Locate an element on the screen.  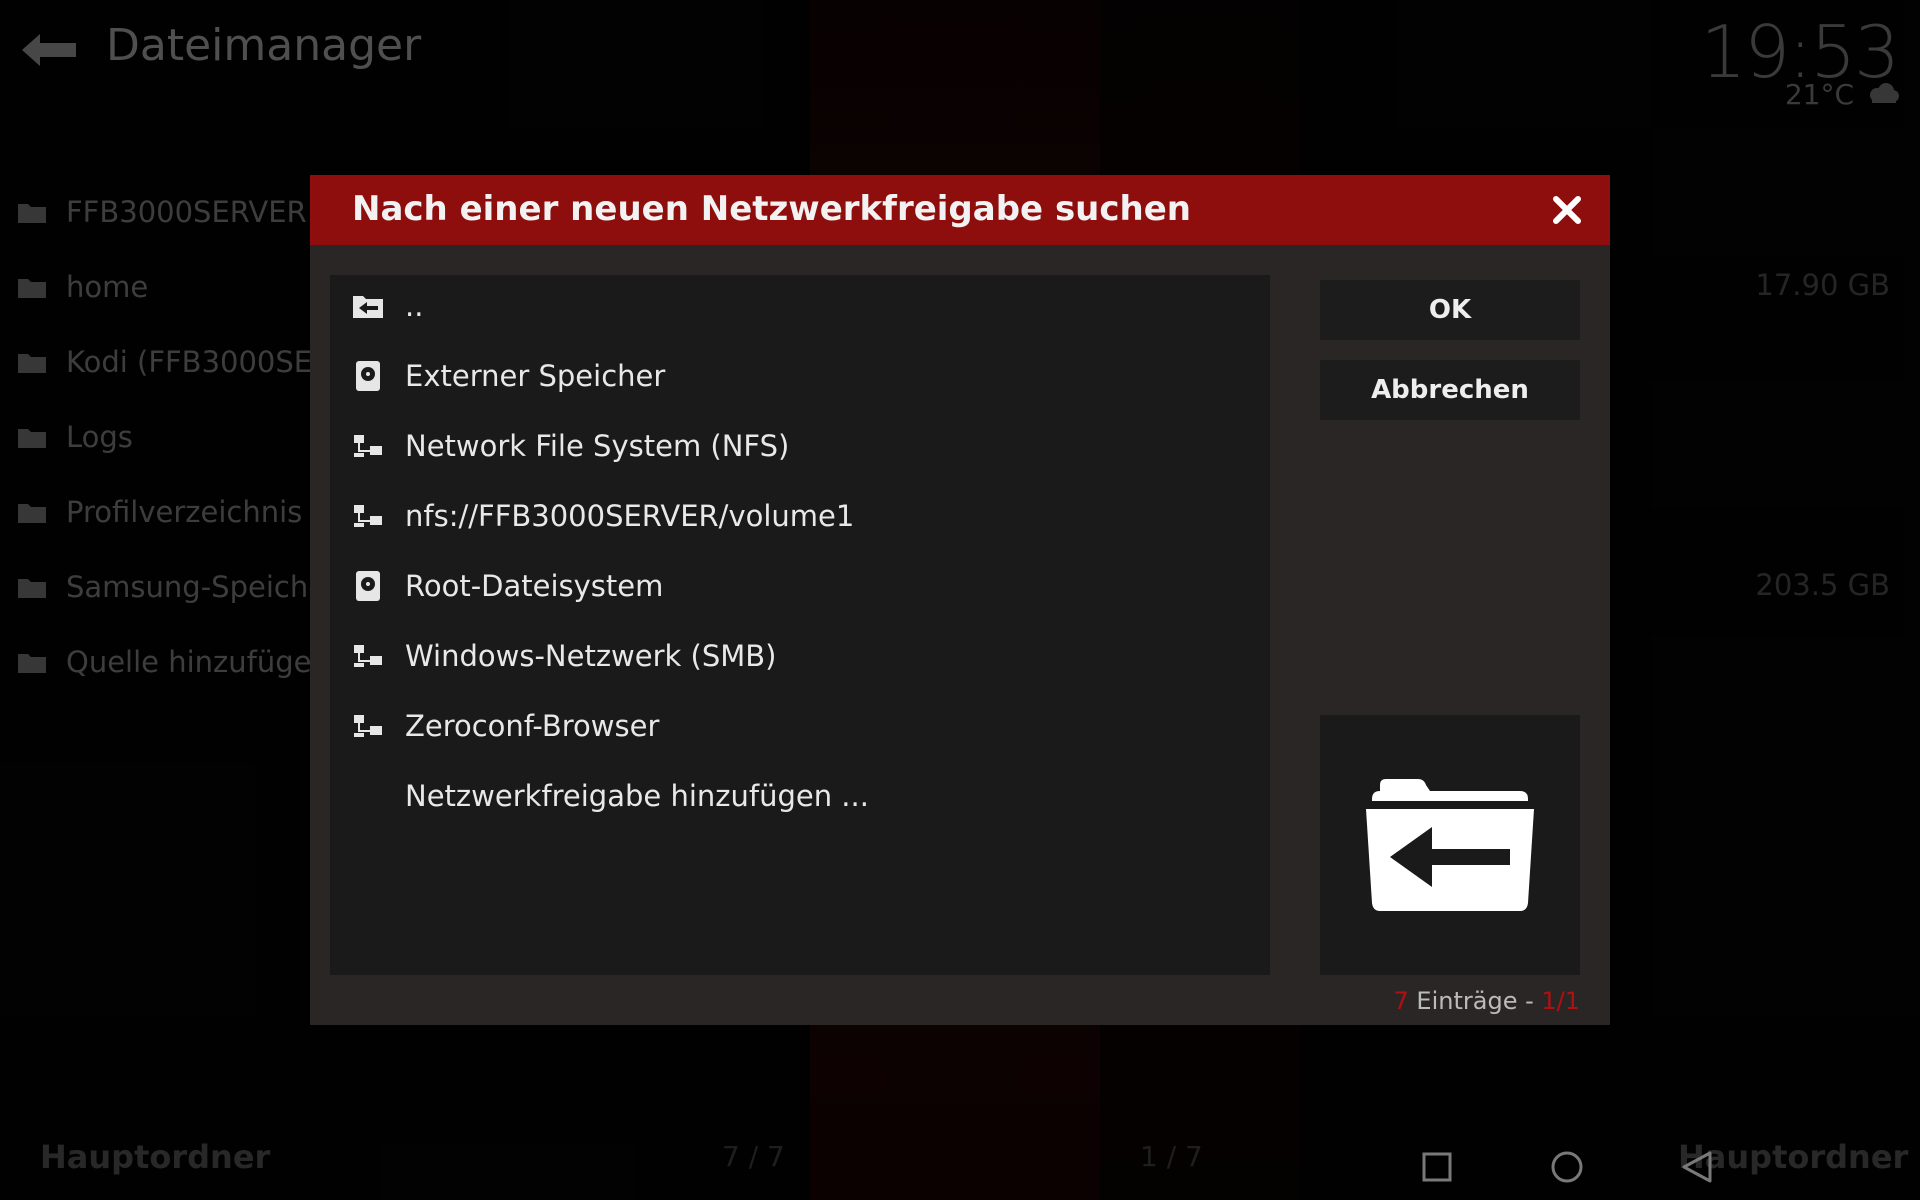
item-label: nfs://FFB3000SERVER/volume1 is located at coordinates (630, 516).